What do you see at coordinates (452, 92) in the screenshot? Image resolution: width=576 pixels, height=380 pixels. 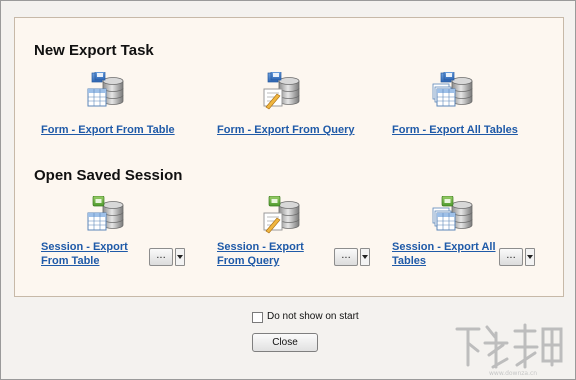 I see `export-all-tables-icon` at bounding box center [452, 92].